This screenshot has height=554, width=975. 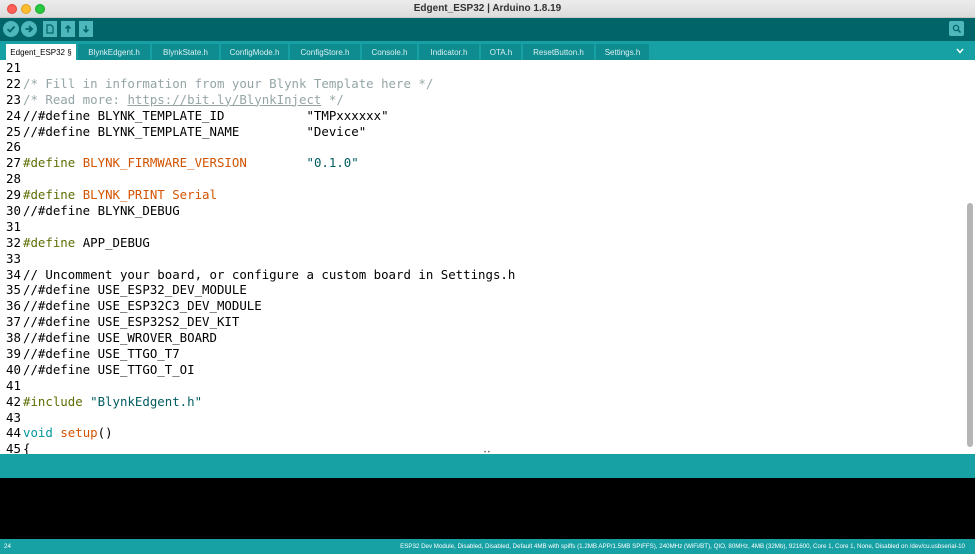 What do you see at coordinates (260, 179) in the screenshot?
I see `code-line: 28` at bounding box center [260, 179].